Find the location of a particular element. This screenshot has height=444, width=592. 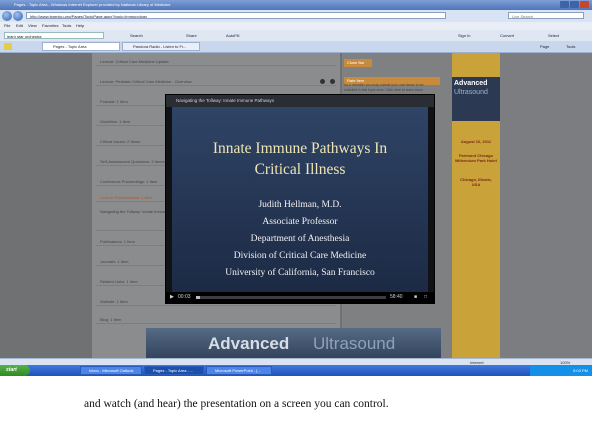

time-total: 58:40 is located at coordinates (396, 297).